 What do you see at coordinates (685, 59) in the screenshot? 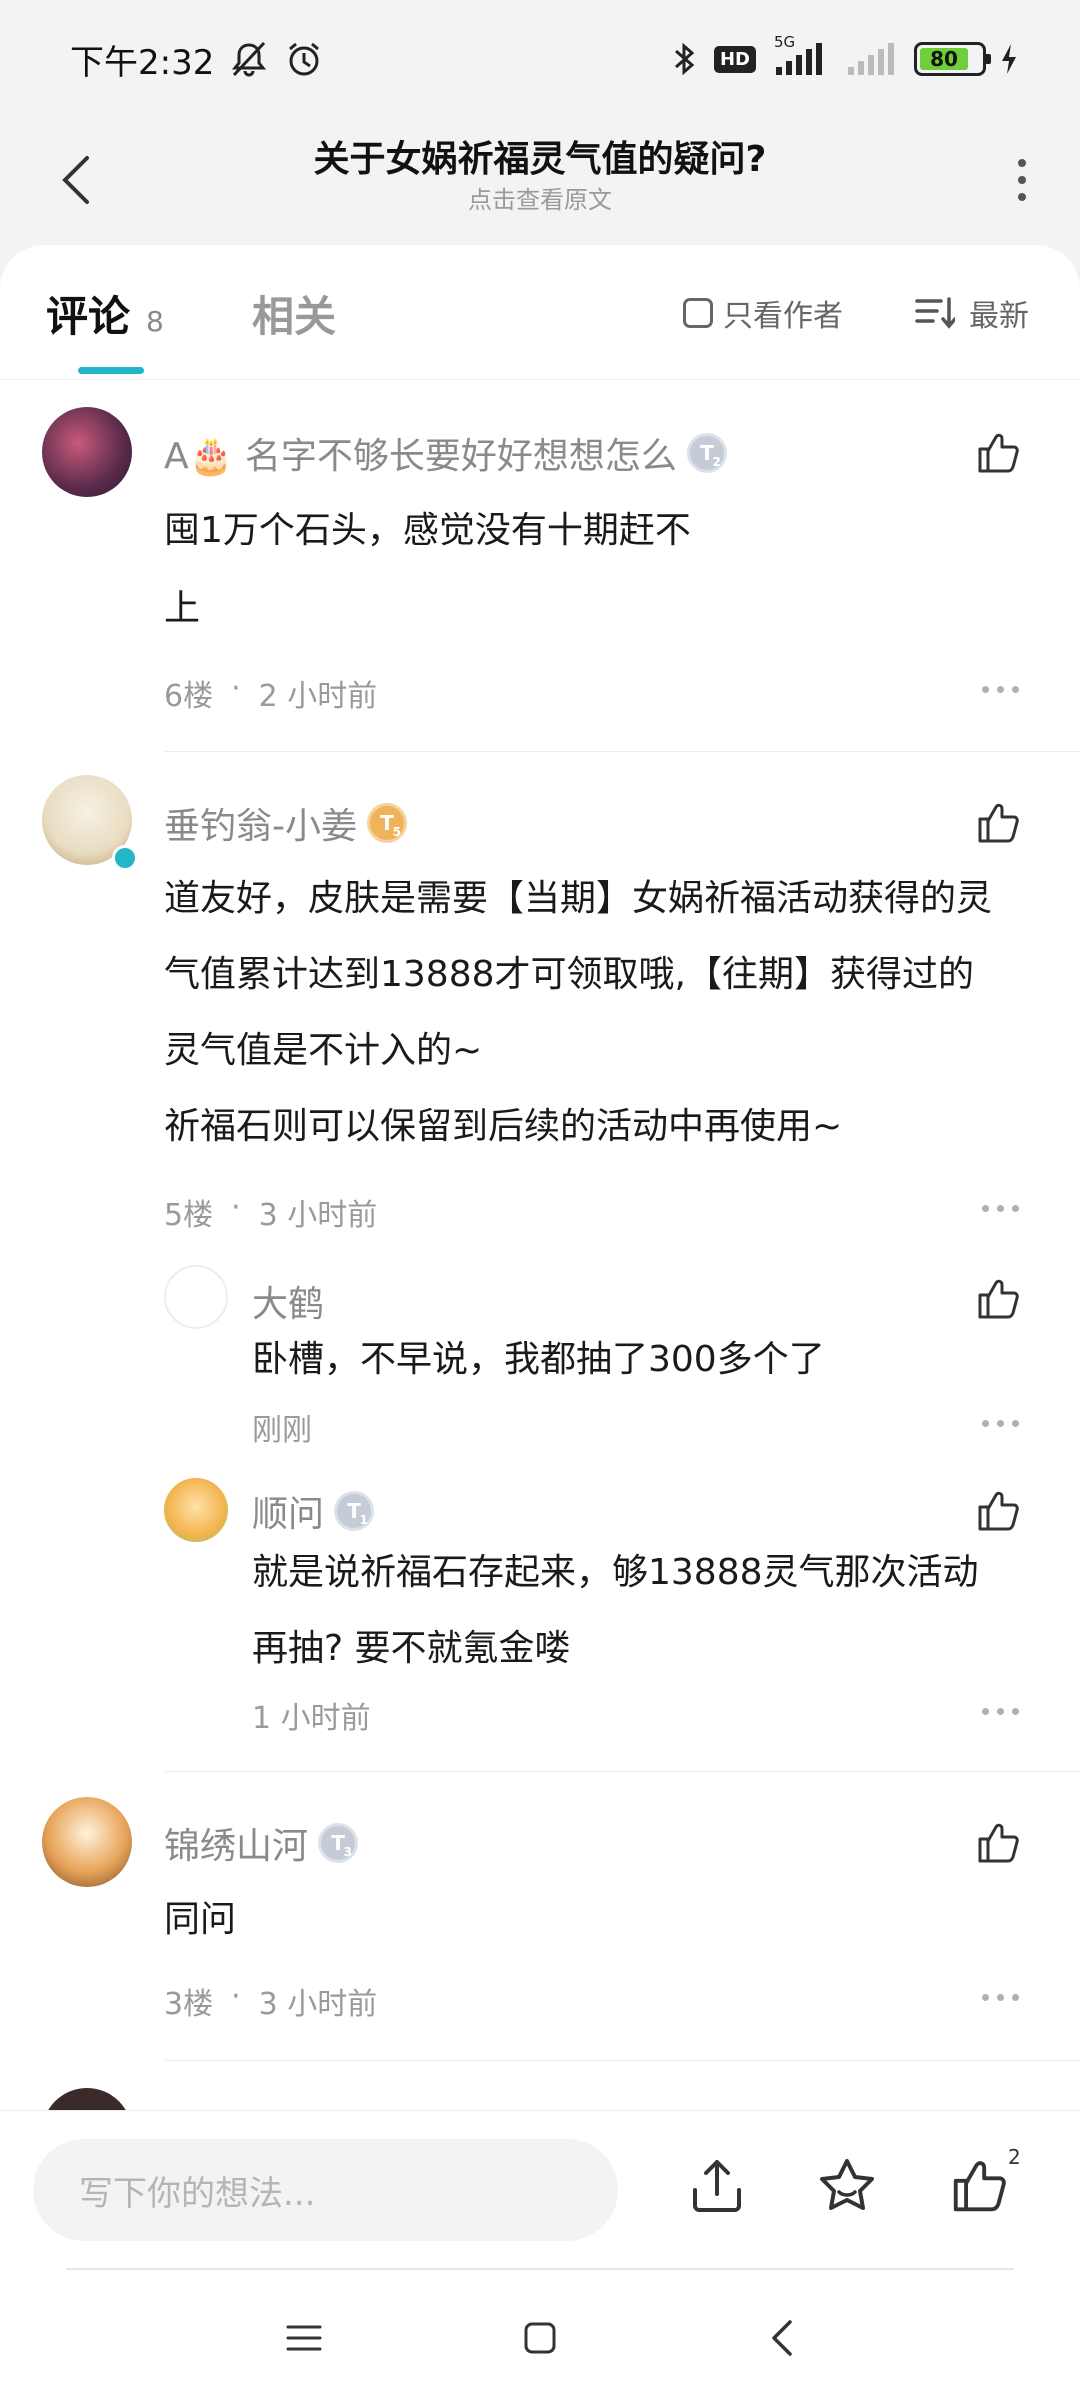
I see `bluetooth-icon` at bounding box center [685, 59].